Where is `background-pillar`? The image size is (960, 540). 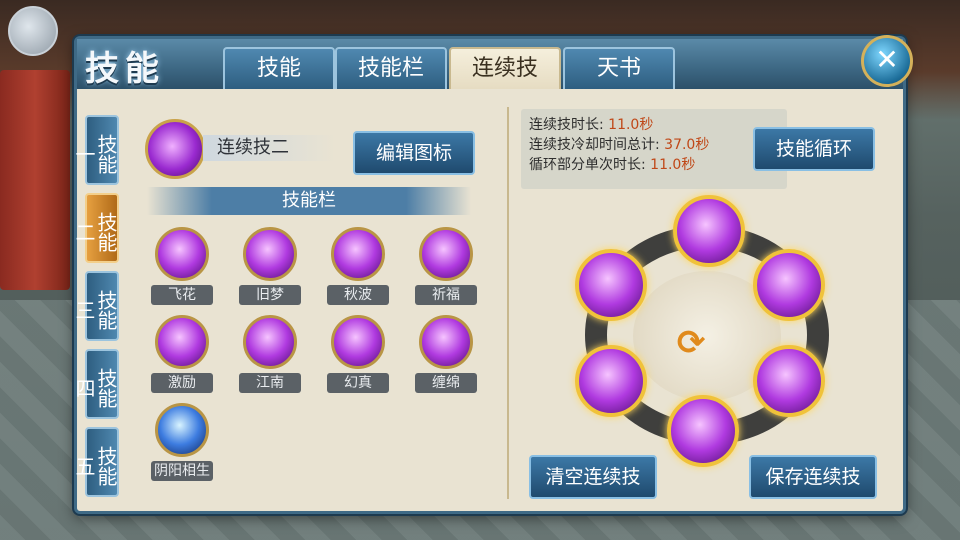 background-pillar is located at coordinates (35, 180).